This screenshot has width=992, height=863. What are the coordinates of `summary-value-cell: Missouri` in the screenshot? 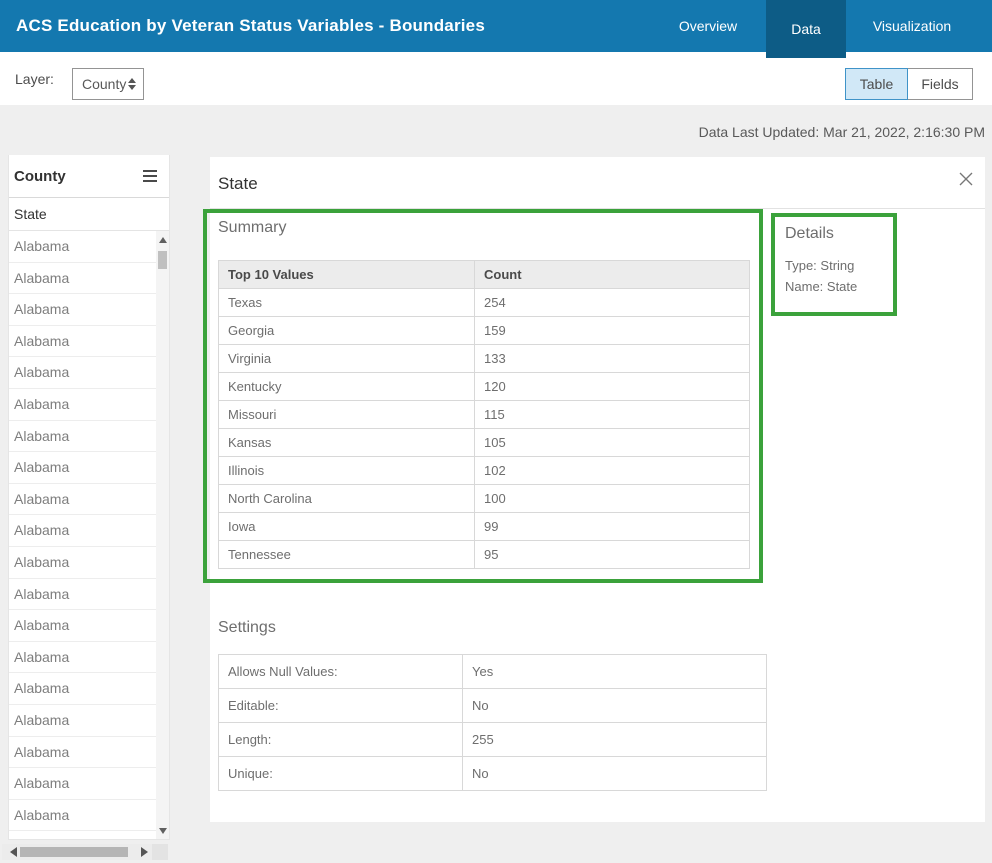 It's located at (346, 414).